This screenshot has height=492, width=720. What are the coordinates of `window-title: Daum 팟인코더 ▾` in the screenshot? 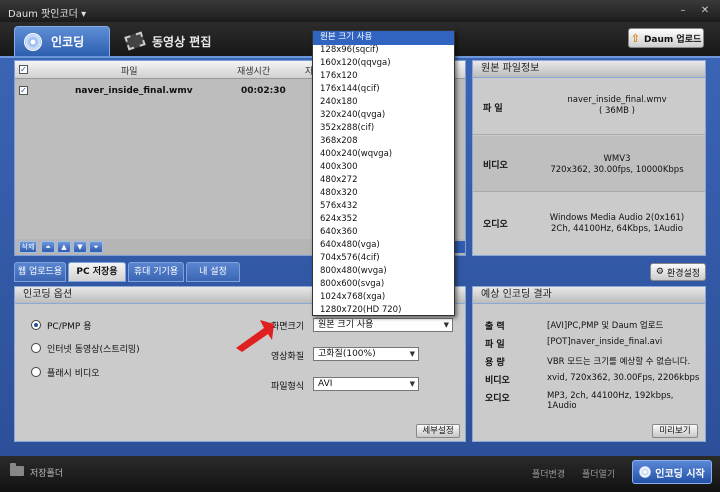 It's located at (47, 12).